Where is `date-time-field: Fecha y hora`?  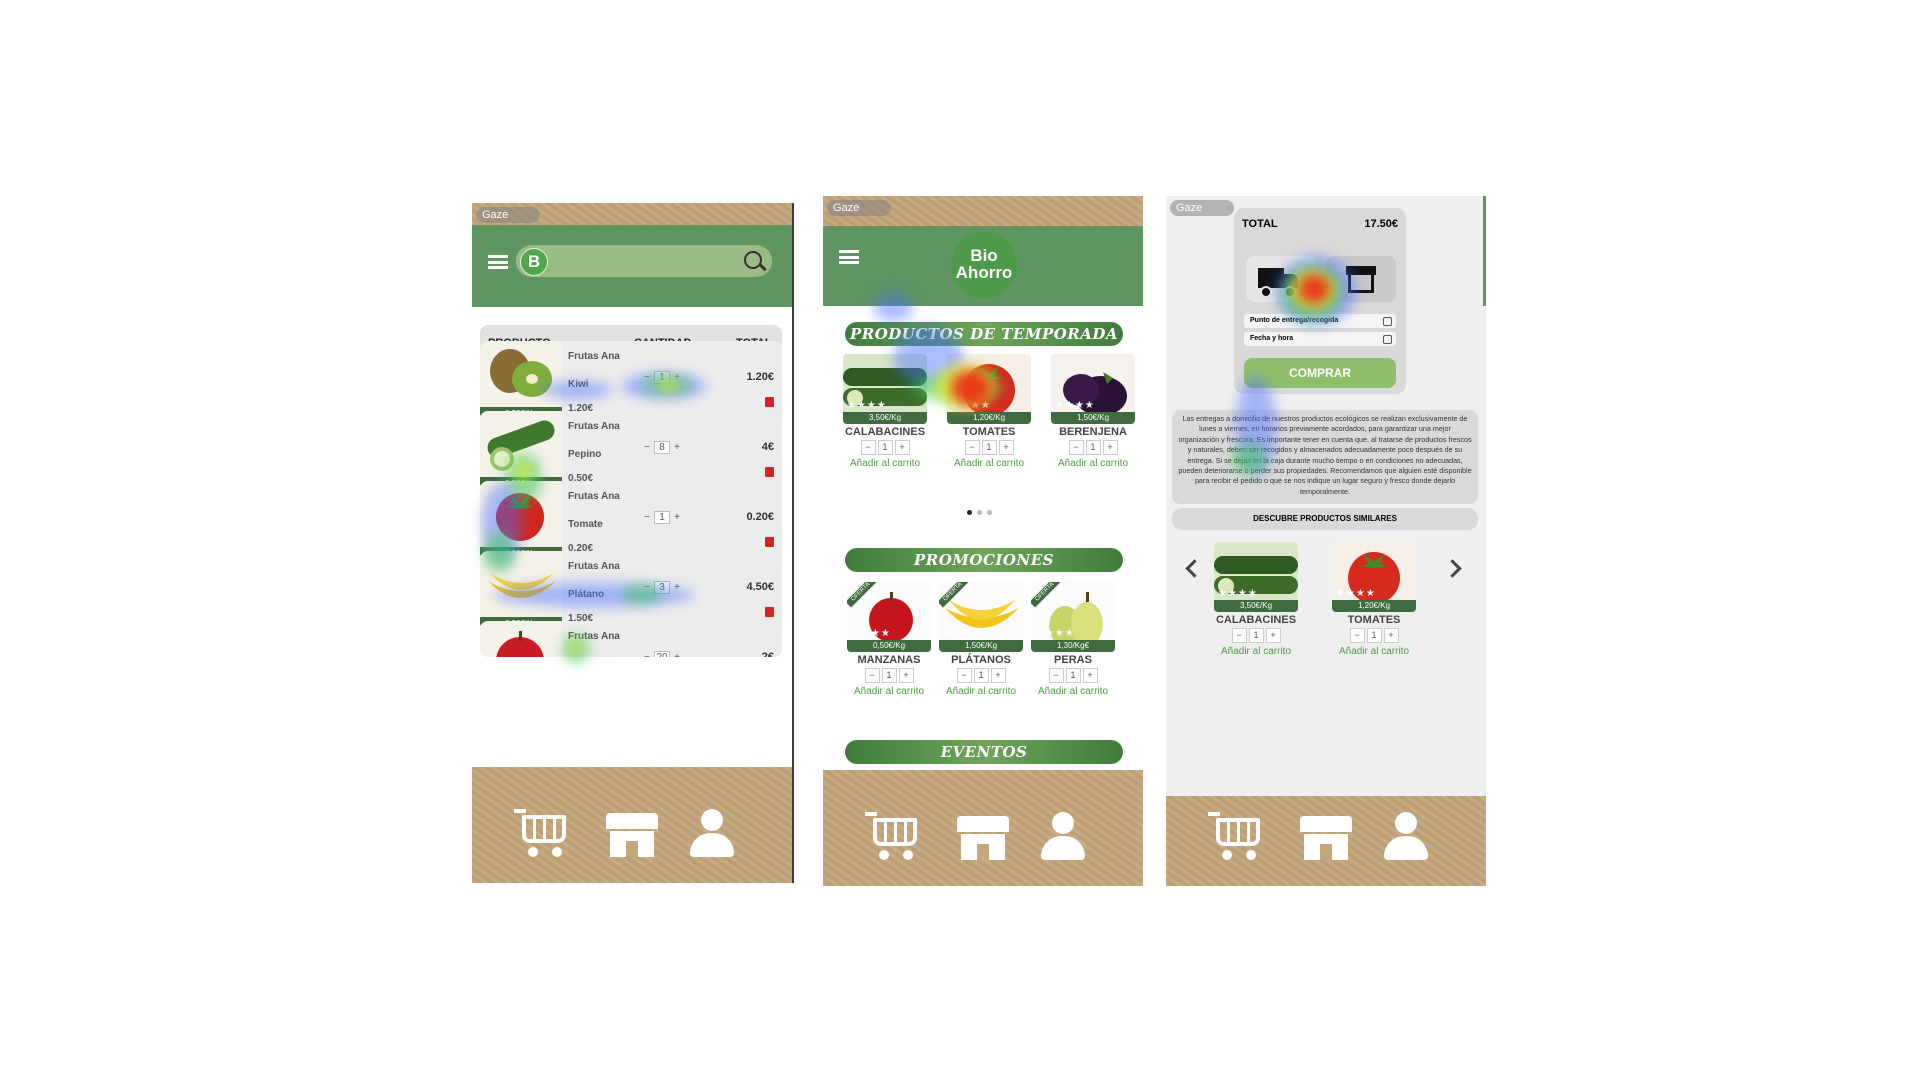 date-time-field: Fecha y hora is located at coordinates (1320, 339).